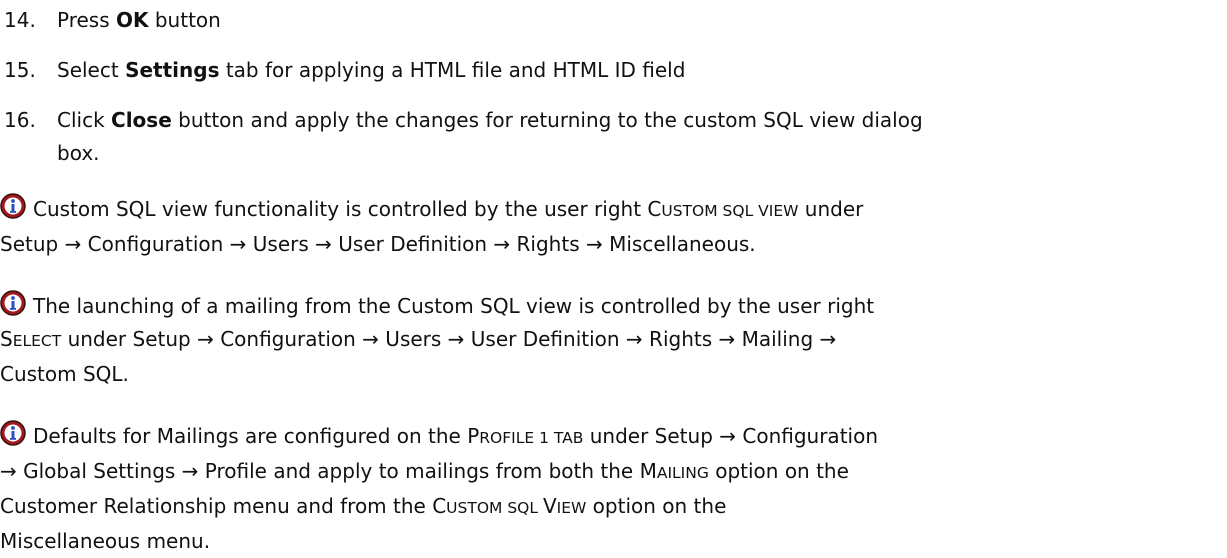 This screenshot has width=1227, height=558. What do you see at coordinates (730, 436) in the screenshot?
I see `note-path-line: under Setup → Configuration` at bounding box center [730, 436].